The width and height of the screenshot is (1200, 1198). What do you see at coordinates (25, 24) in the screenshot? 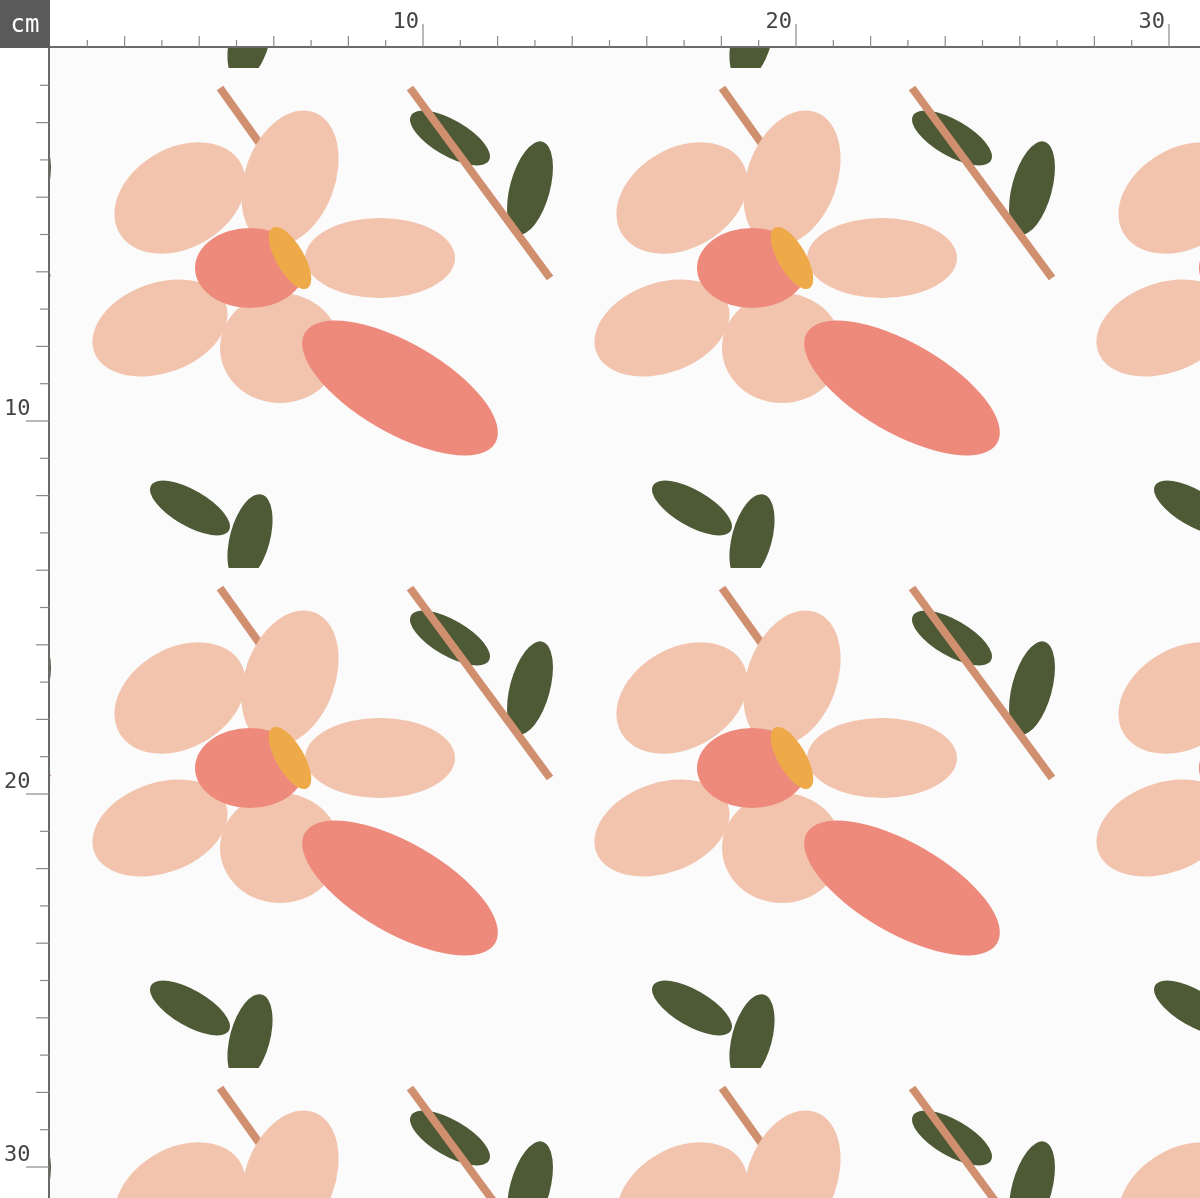
I see `unit-label: cm` at bounding box center [25, 24].